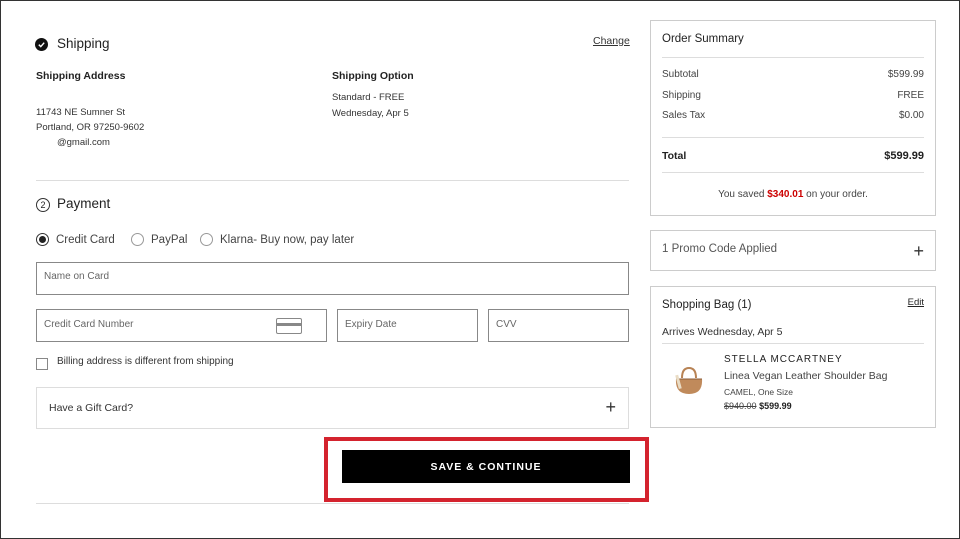 This screenshot has width=960, height=539. What do you see at coordinates (707, 305) in the screenshot?
I see `shopping-bag-title: Shopping Bag (1)` at bounding box center [707, 305].